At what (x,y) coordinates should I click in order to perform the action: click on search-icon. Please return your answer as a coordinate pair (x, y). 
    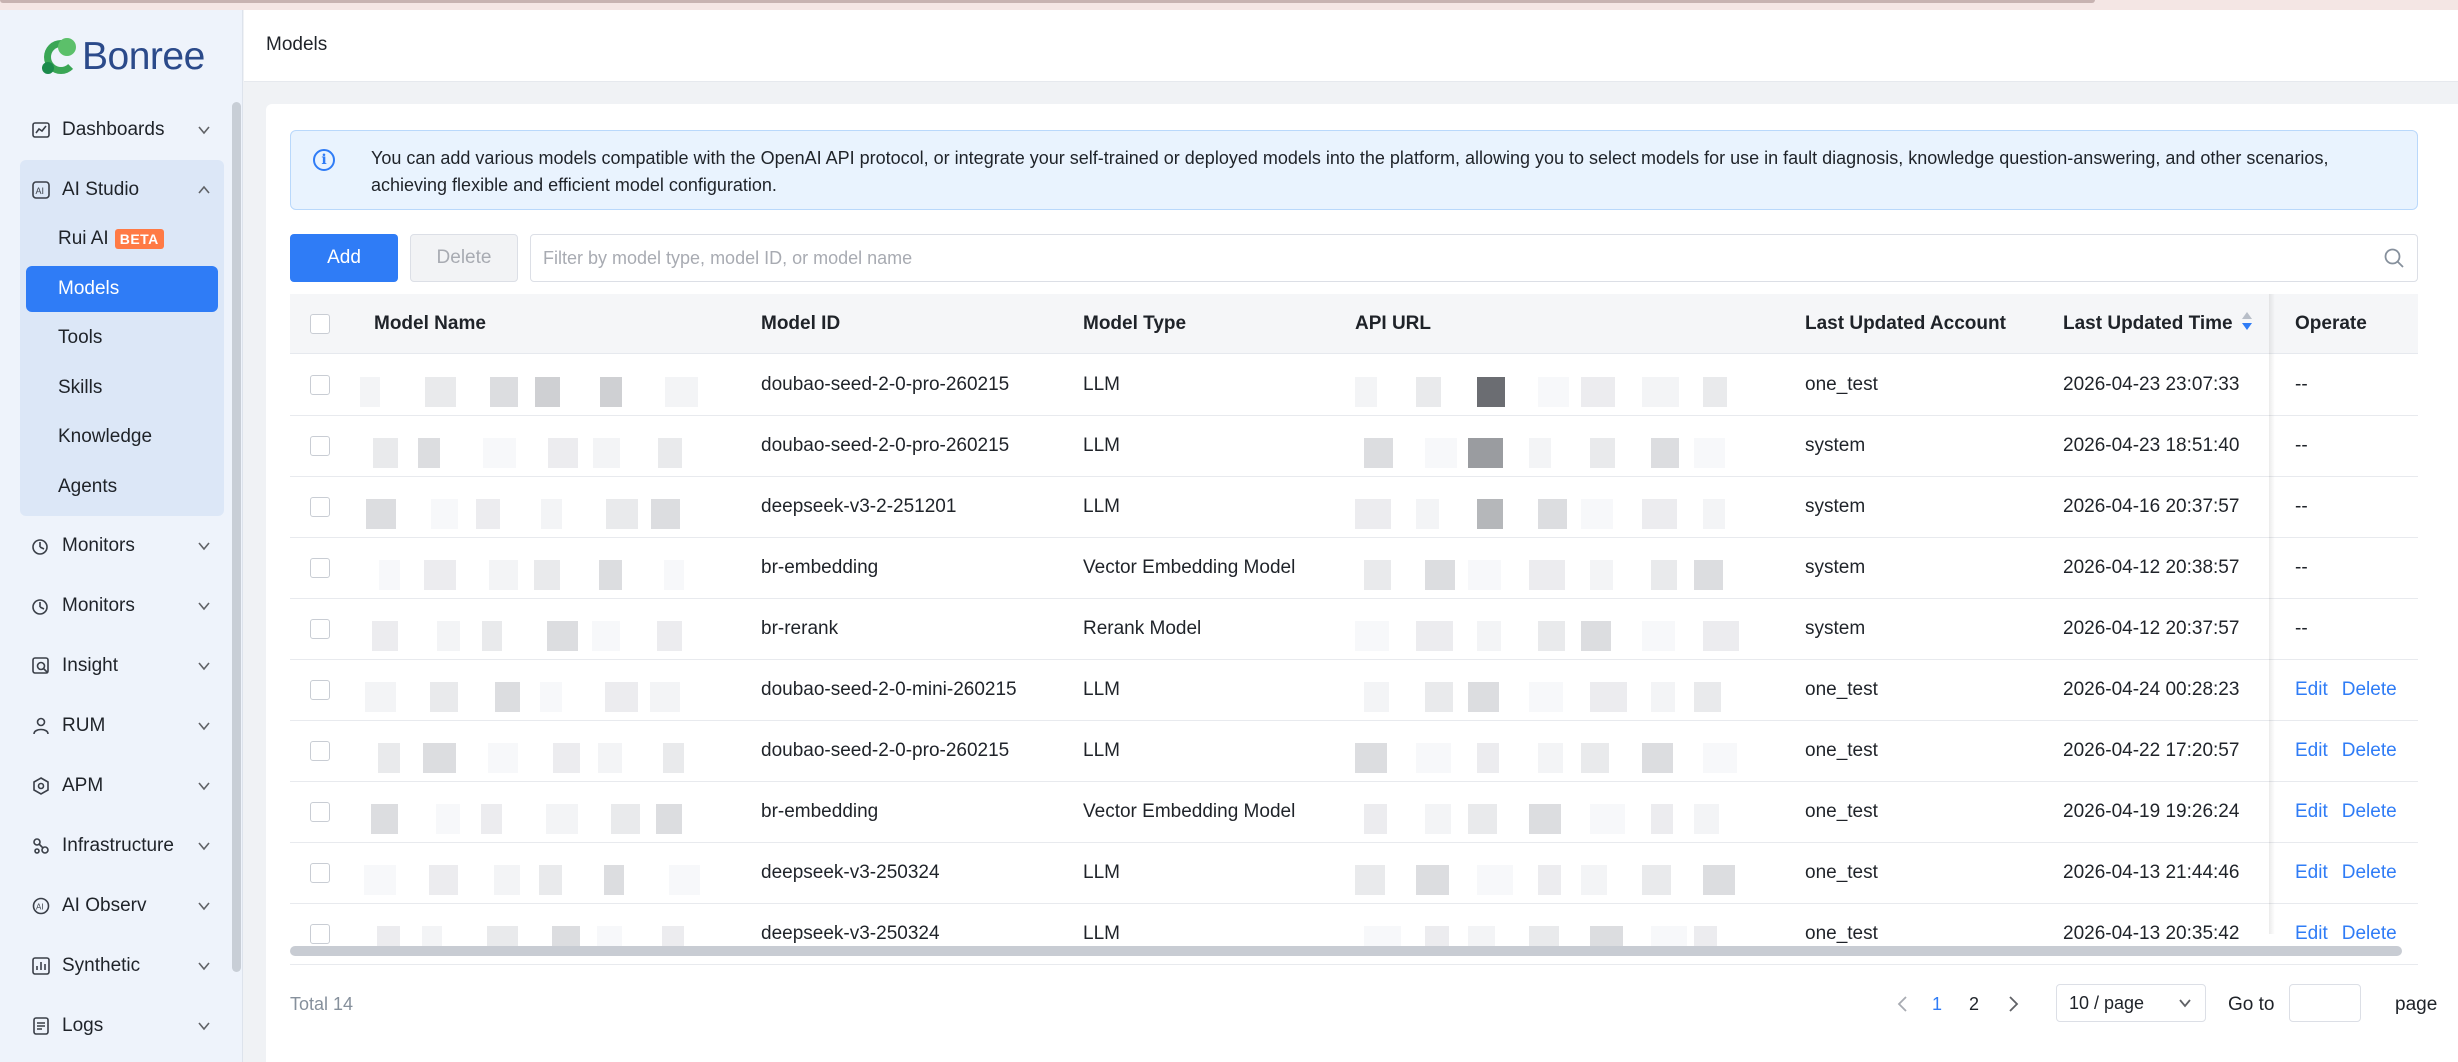
    Looking at the image, I should click on (2394, 260).